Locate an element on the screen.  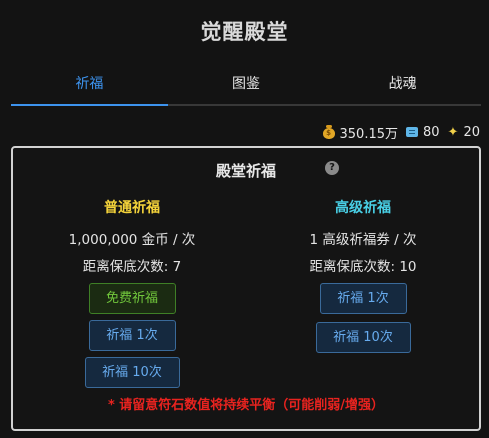
resource-bar: $ 350.15万 80 ✦ 20 is located at coordinates (397, 132).